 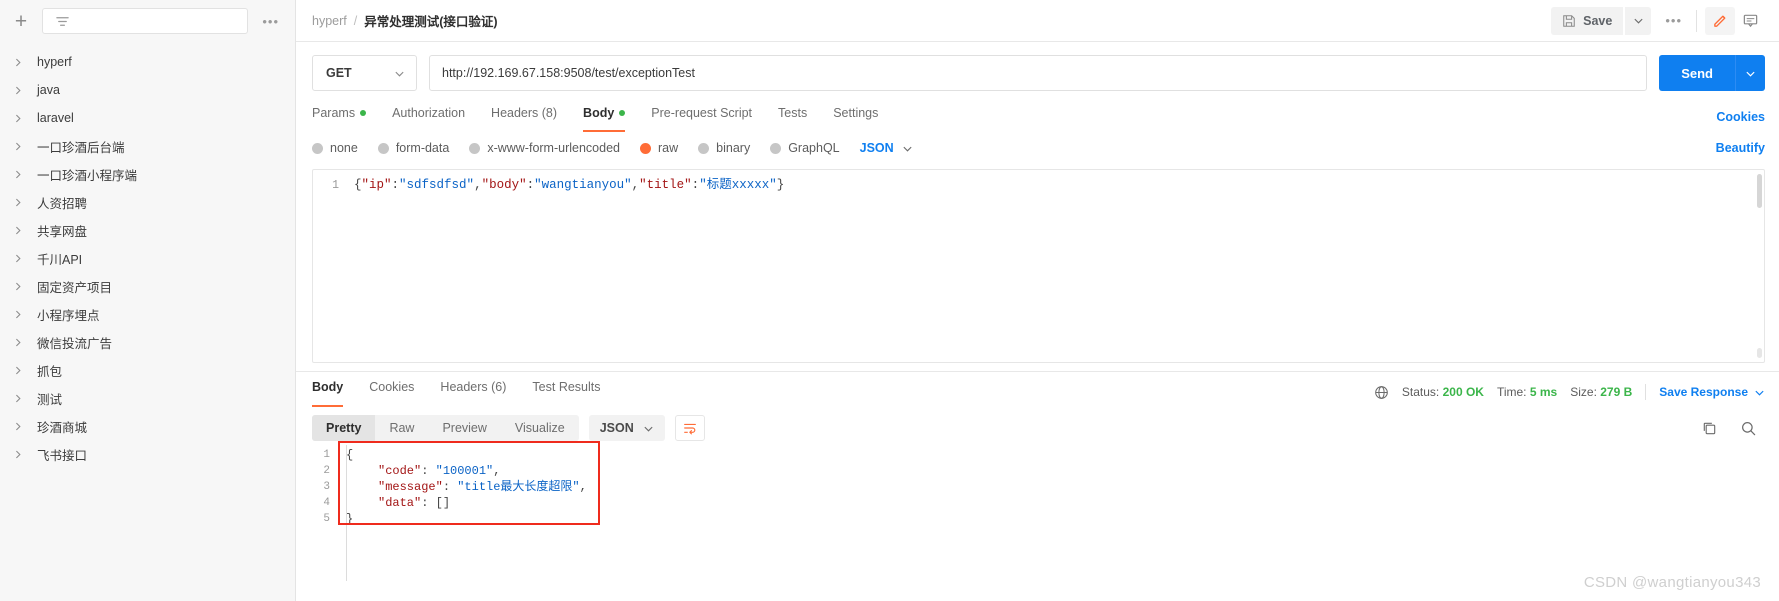 What do you see at coordinates (410, 487) in the screenshot?
I see `code-token: "message"` at bounding box center [410, 487].